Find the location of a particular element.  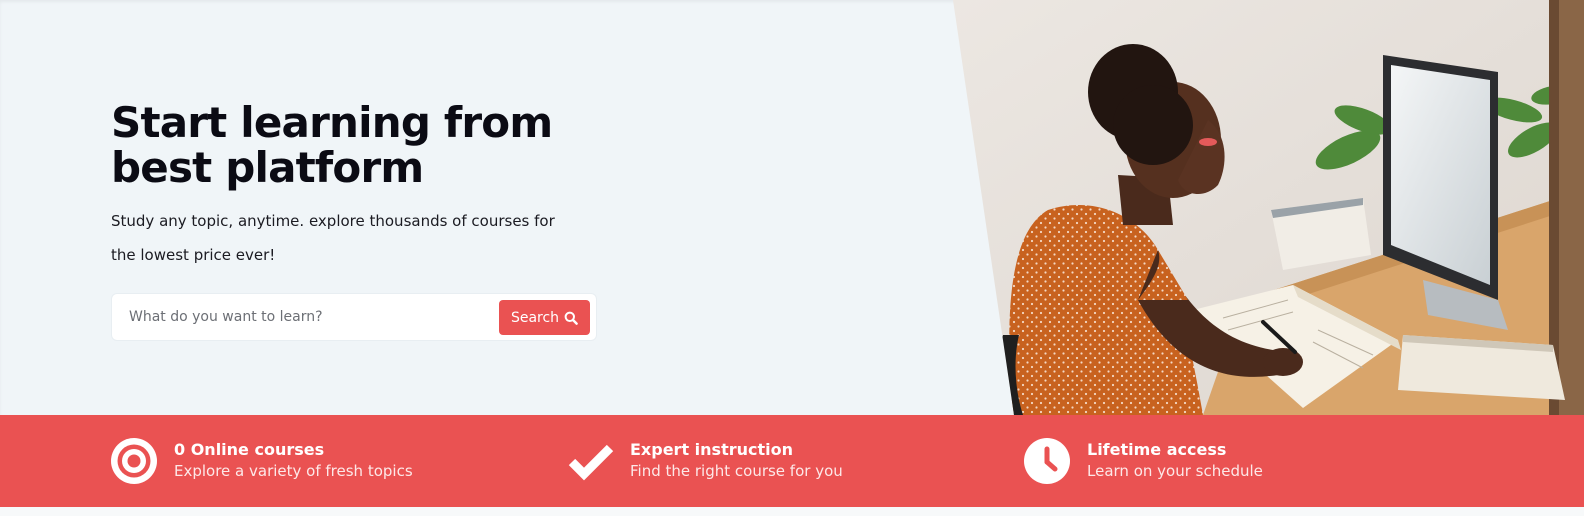

feature-title: 0 Online courses is located at coordinates (249, 449).